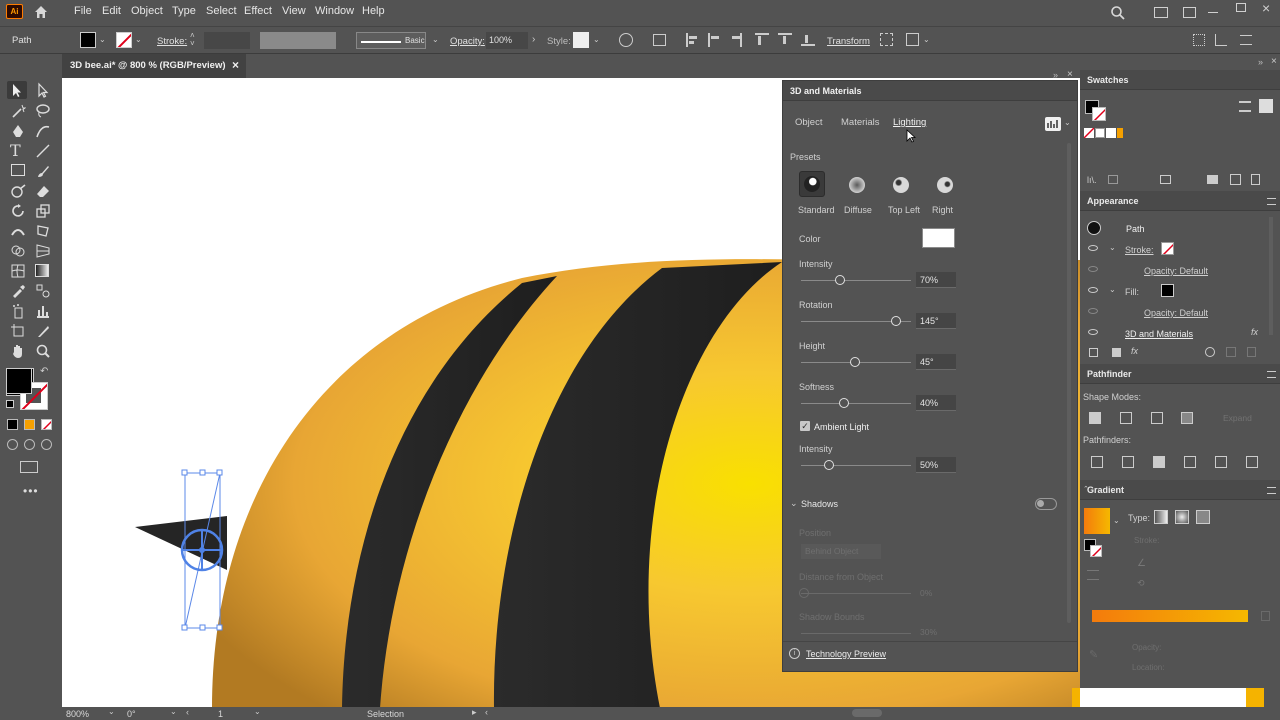 This screenshot has height=720, width=1280. Describe the element at coordinates (1274, 61) in the screenshot. I see `close-dock-icon: ×` at that location.